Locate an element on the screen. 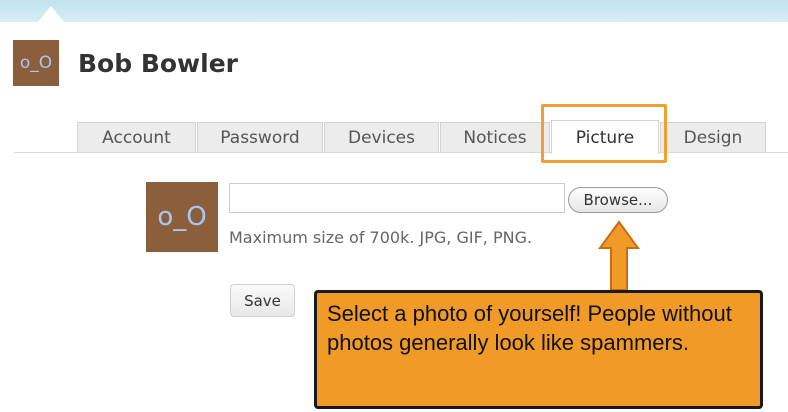  current-picture: o_O is located at coordinates (182, 217).